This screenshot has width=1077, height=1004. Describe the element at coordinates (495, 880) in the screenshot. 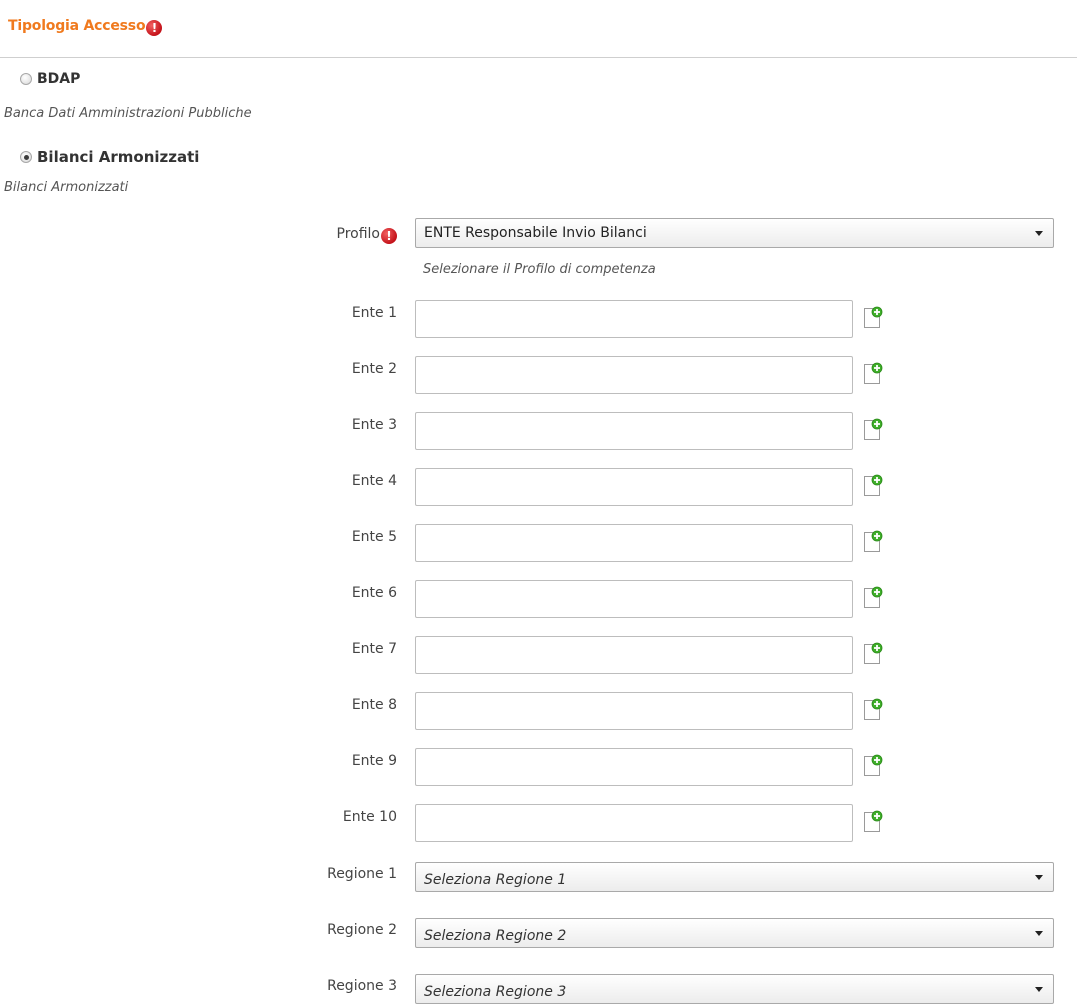

I see `regione-select-placeholder: Seleziona Regione 1` at that location.